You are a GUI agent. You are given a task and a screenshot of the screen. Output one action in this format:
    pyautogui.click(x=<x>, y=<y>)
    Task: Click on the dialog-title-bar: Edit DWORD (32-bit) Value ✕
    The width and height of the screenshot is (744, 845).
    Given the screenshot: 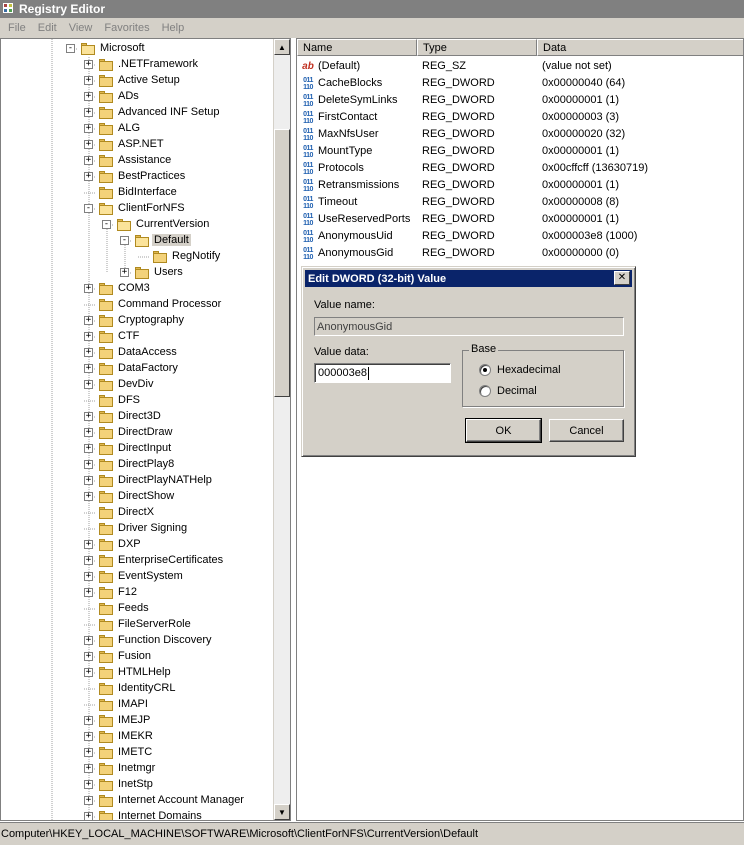 What is the action you would take?
    pyautogui.click(x=468, y=278)
    